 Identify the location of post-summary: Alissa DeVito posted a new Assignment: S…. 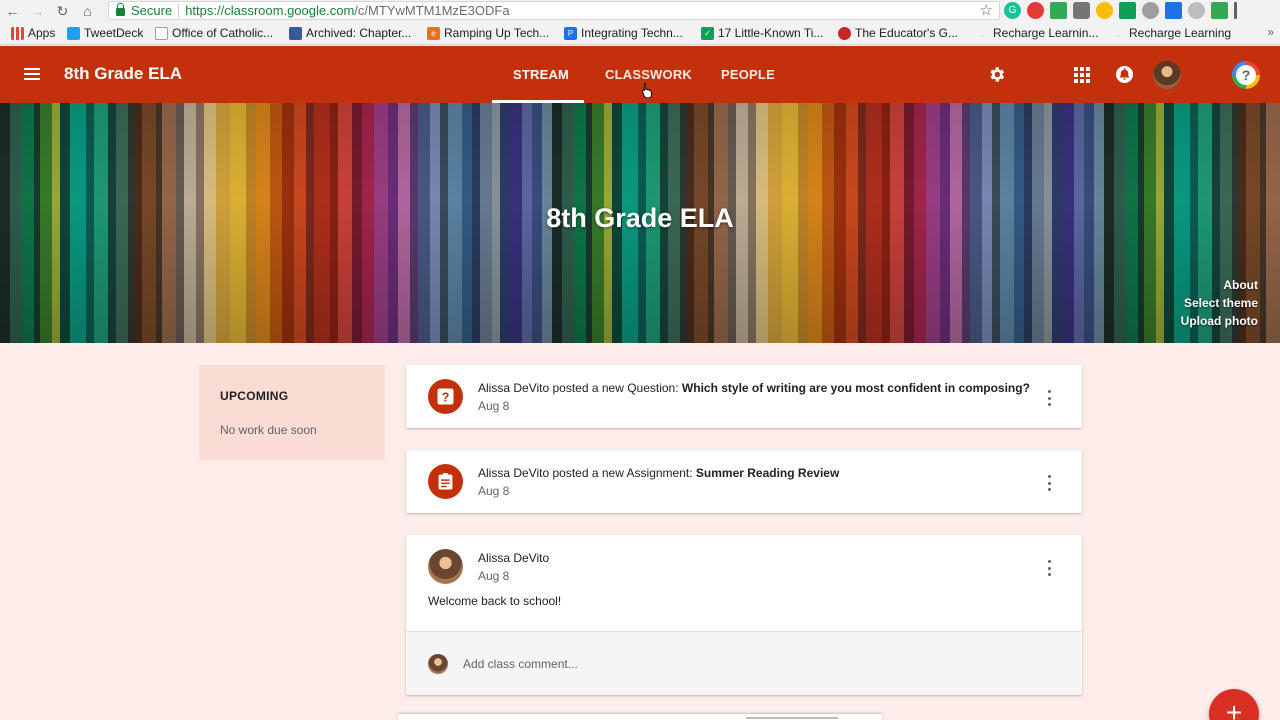
(658, 473).